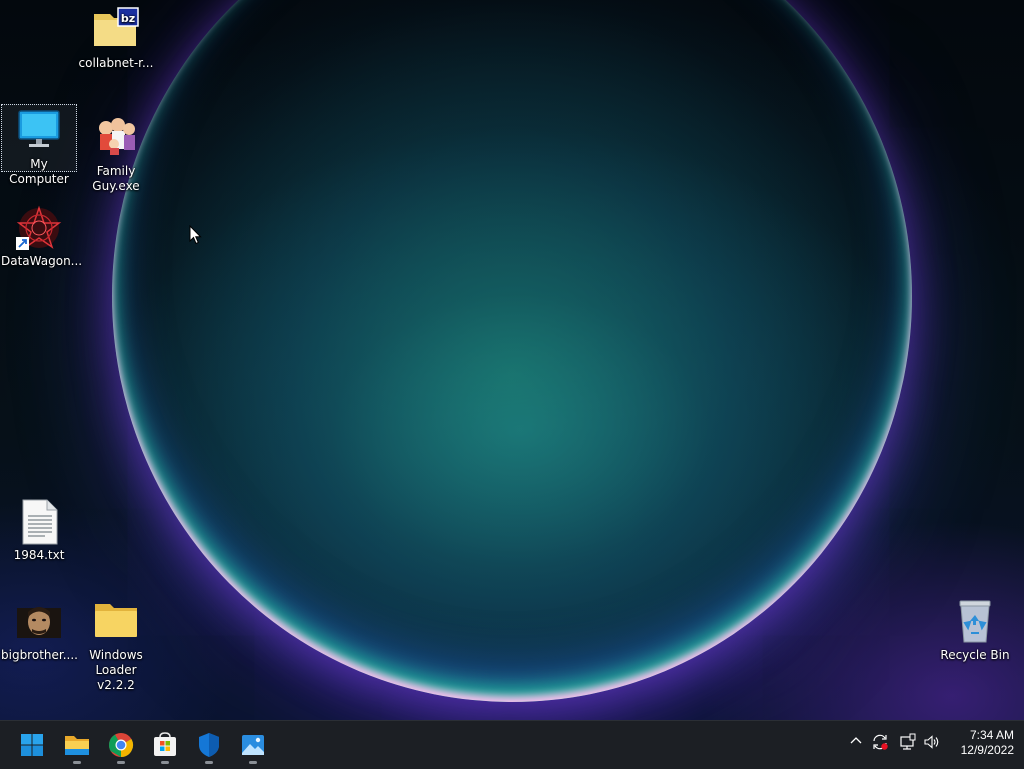 The height and width of the screenshot is (769, 1024). Describe the element at coordinates (116, 622) in the screenshot. I see `folder-icon` at that location.